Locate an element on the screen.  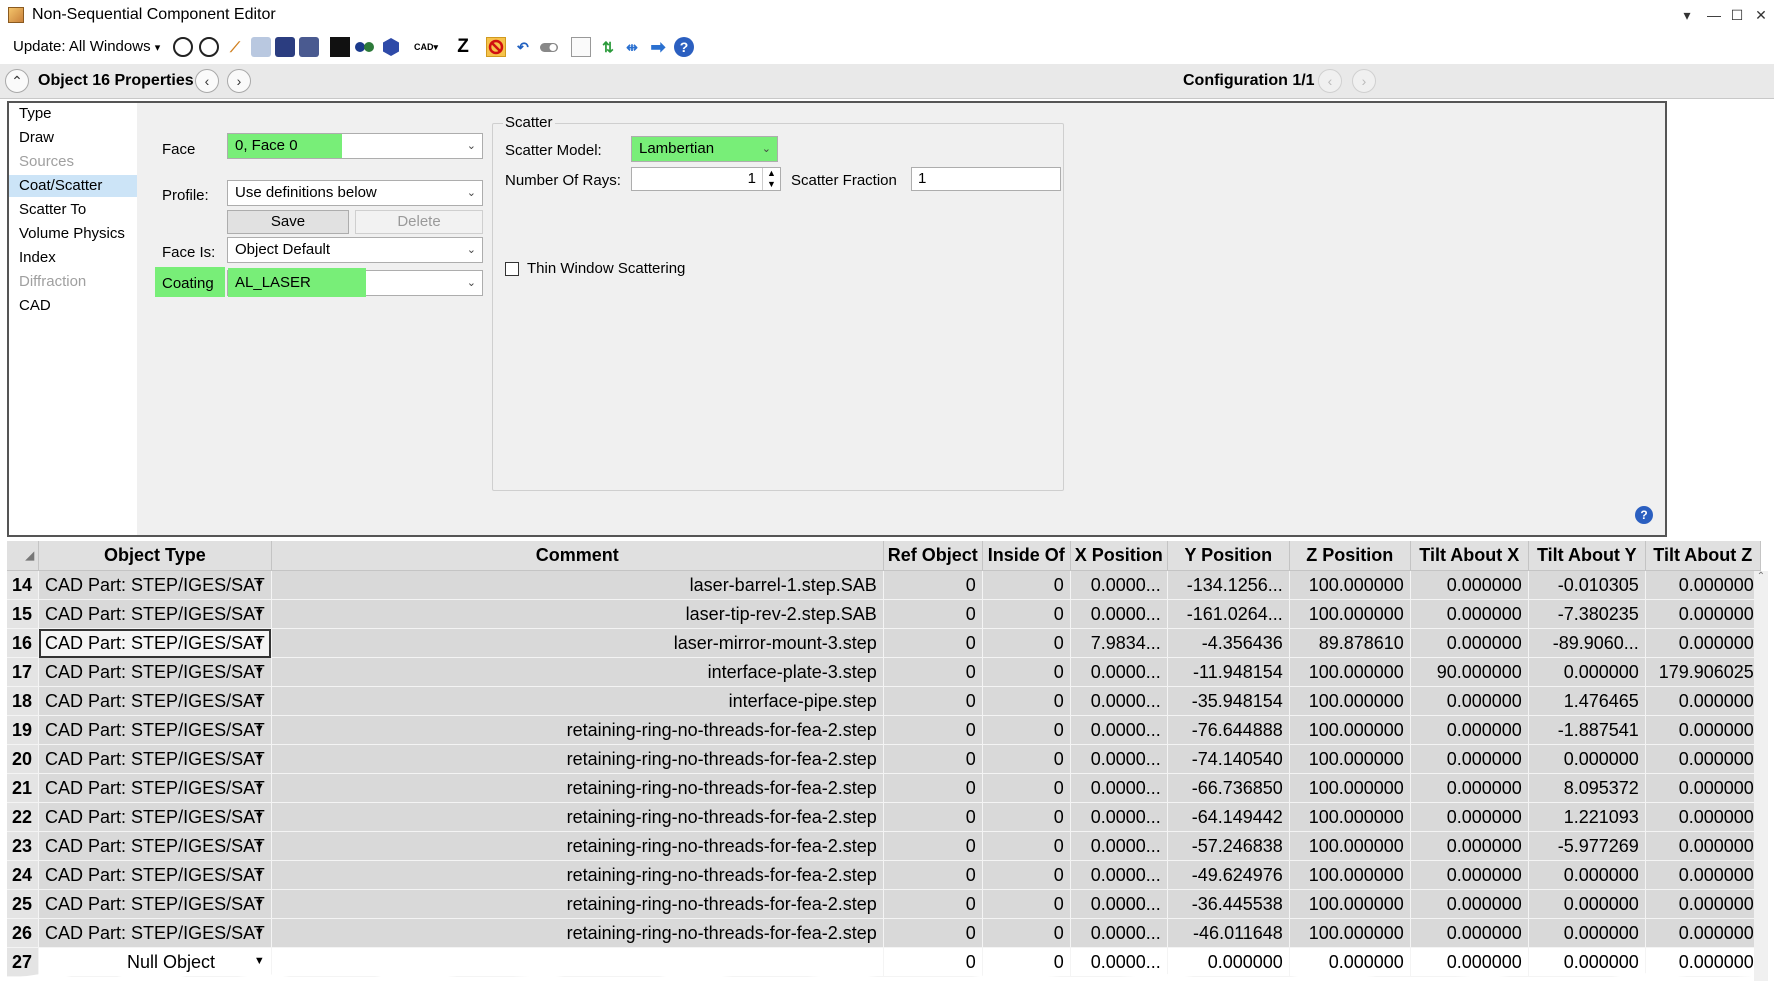
column-header: Y Position is located at coordinates (1228, 556).